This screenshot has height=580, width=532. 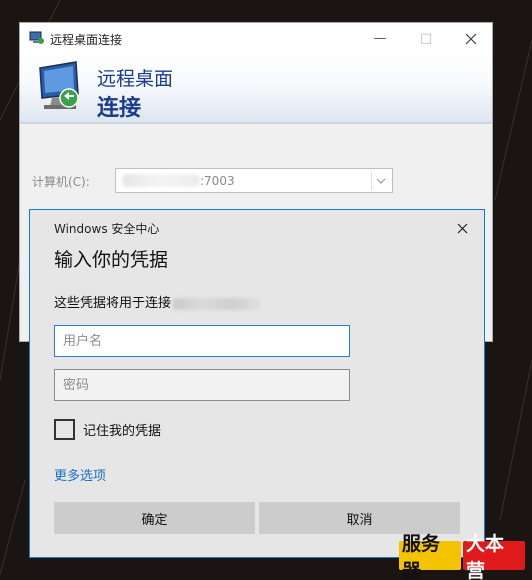 What do you see at coordinates (61, 182) in the screenshot?
I see `computer-label: 计算机(C):` at bounding box center [61, 182].